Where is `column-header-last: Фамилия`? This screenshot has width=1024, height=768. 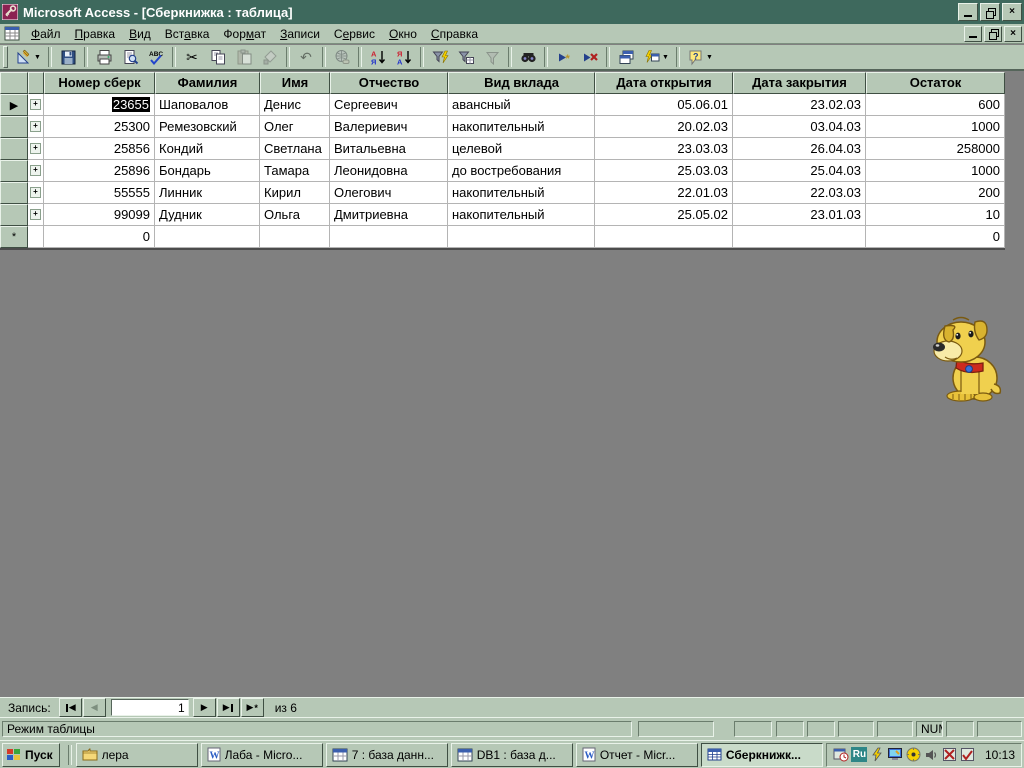
column-header-last: Фамилия is located at coordinates (207, 83).